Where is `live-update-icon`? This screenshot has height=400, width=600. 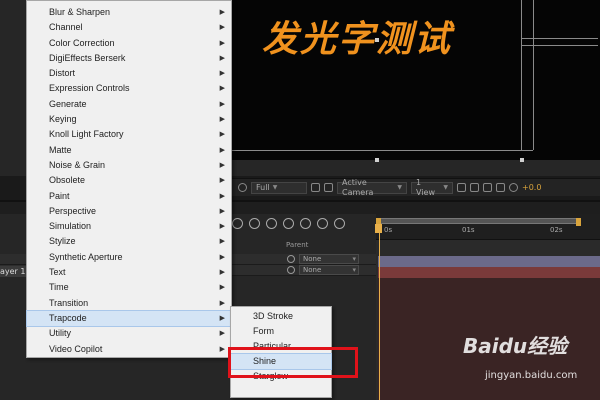 live-update-icon is located at coordinates (254, 223).